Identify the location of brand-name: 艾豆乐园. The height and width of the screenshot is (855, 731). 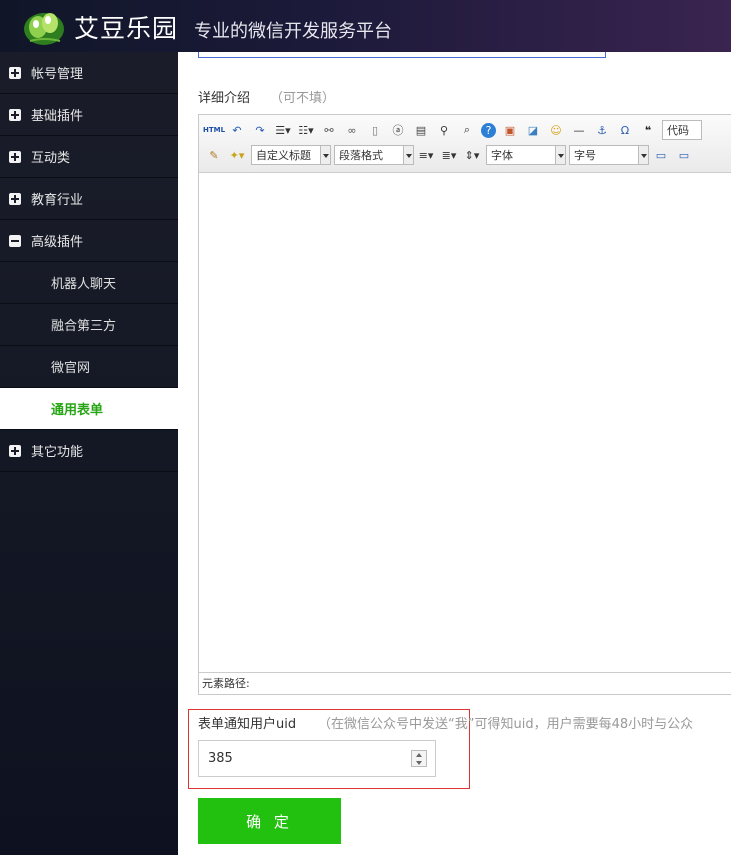
(126, 27).